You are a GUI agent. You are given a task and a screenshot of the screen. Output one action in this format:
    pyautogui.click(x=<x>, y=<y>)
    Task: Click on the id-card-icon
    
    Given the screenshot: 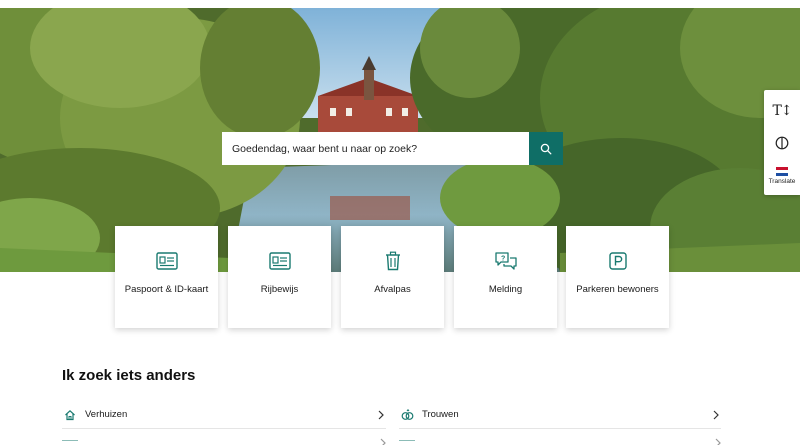 What is the action you would take?
    pyautogui.click(x=167, y=261)
    